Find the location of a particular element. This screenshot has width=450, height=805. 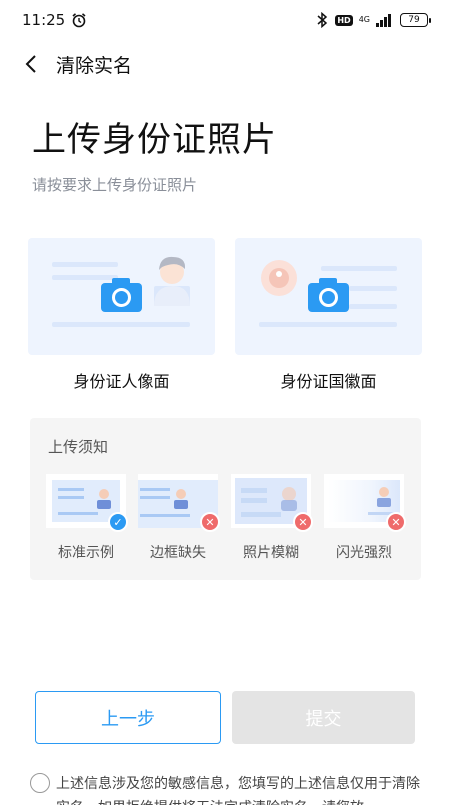

upload-id-back is located at coordinates (328, 296).